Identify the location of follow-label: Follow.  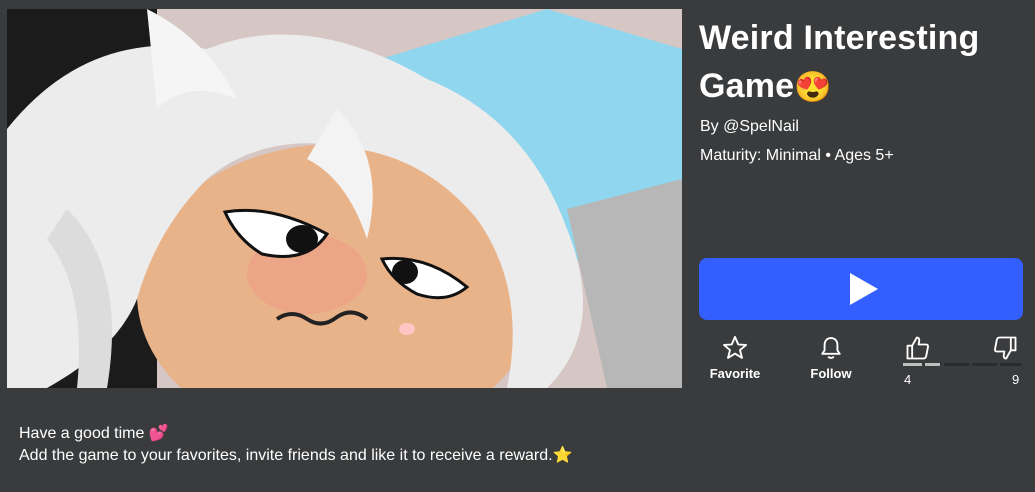
(831, 373).